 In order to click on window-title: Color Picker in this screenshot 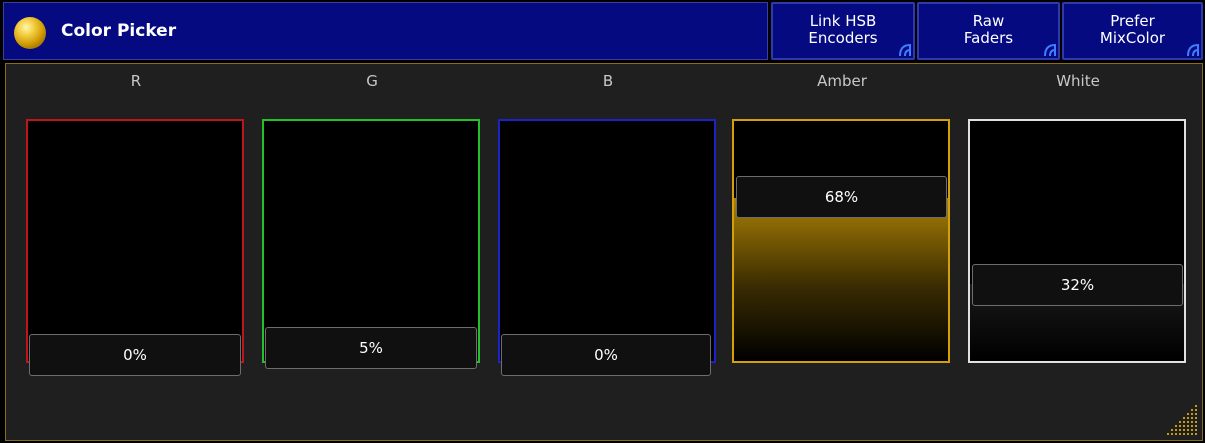, I will do `click(119, 31)`.